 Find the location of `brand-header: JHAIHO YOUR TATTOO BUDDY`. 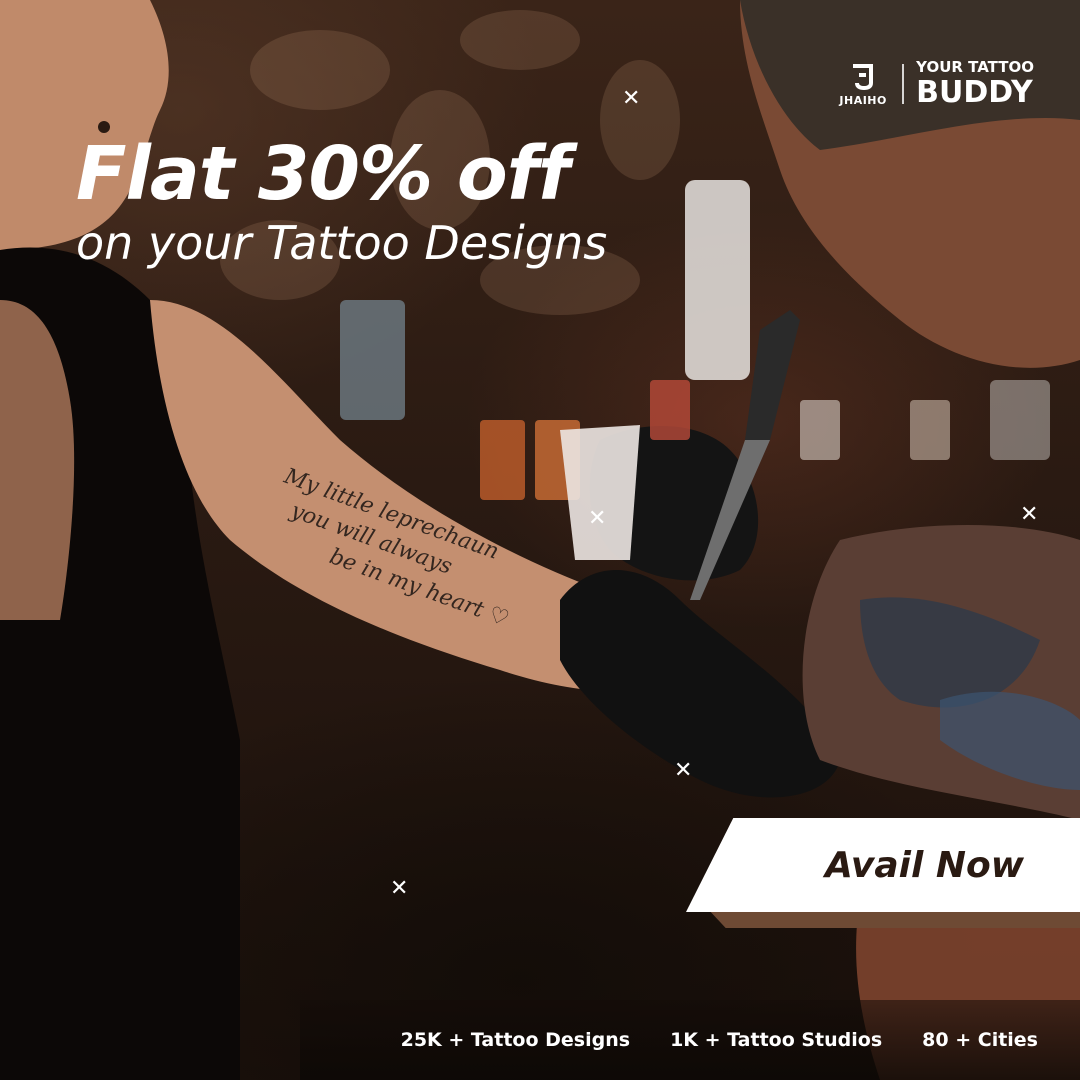

brand-header: JHAIHO YOUR TATTOO BUDDY is located at coordinates (933, 84).